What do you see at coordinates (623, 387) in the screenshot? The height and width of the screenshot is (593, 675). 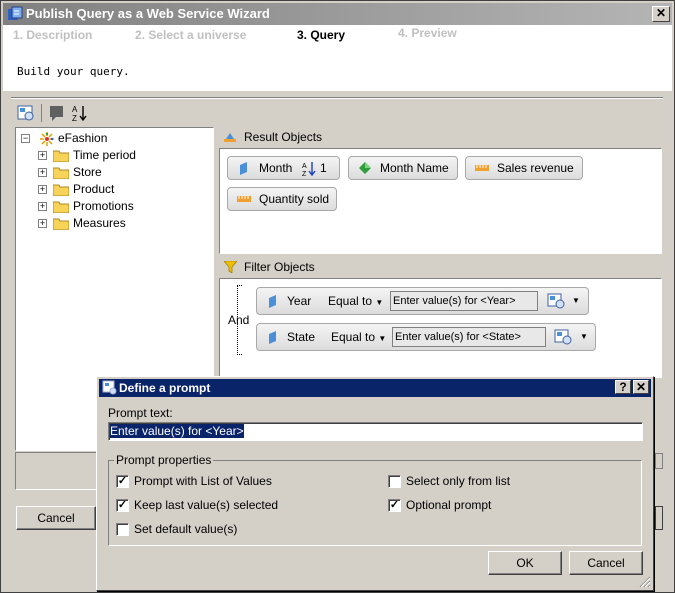 I see `help-button: ?` at bounding box center [623, 387].